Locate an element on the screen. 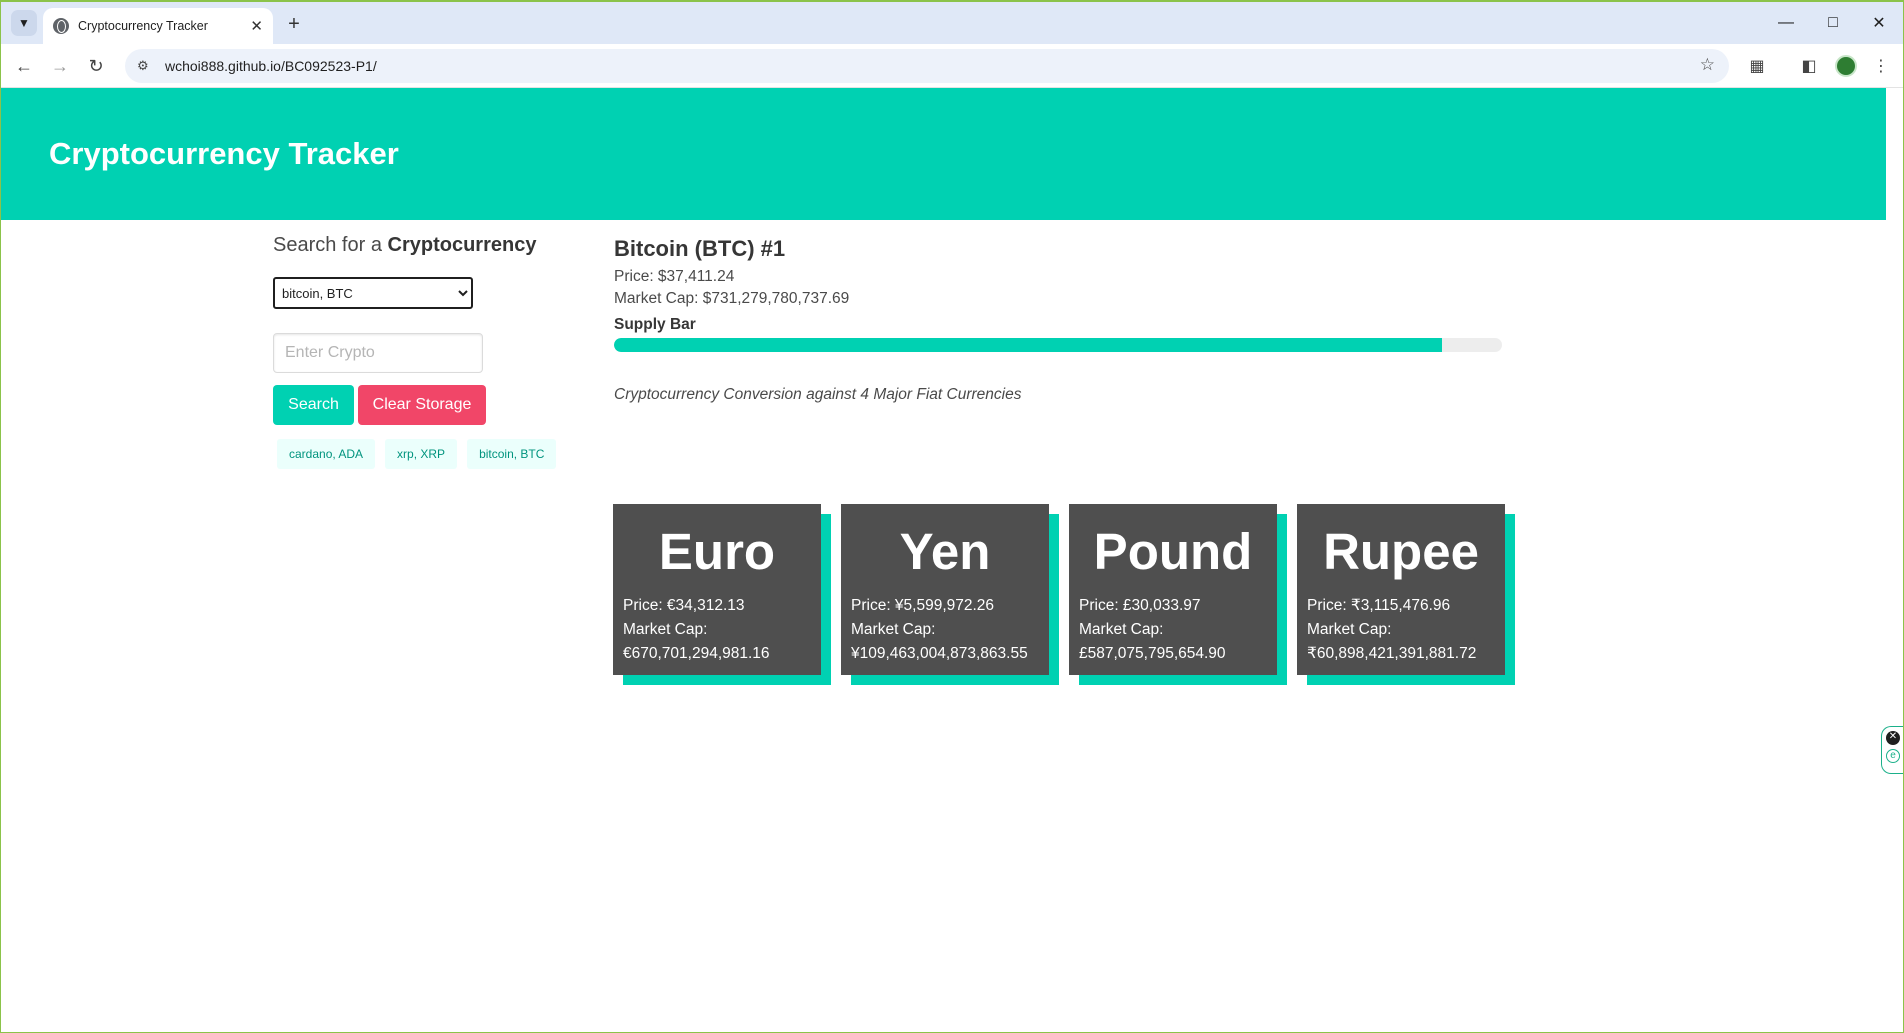 The width and height of the screenshot is (1904, 1033). currency-cap-value: €670,701,294,981.16 is located at coordinates (696, 653).